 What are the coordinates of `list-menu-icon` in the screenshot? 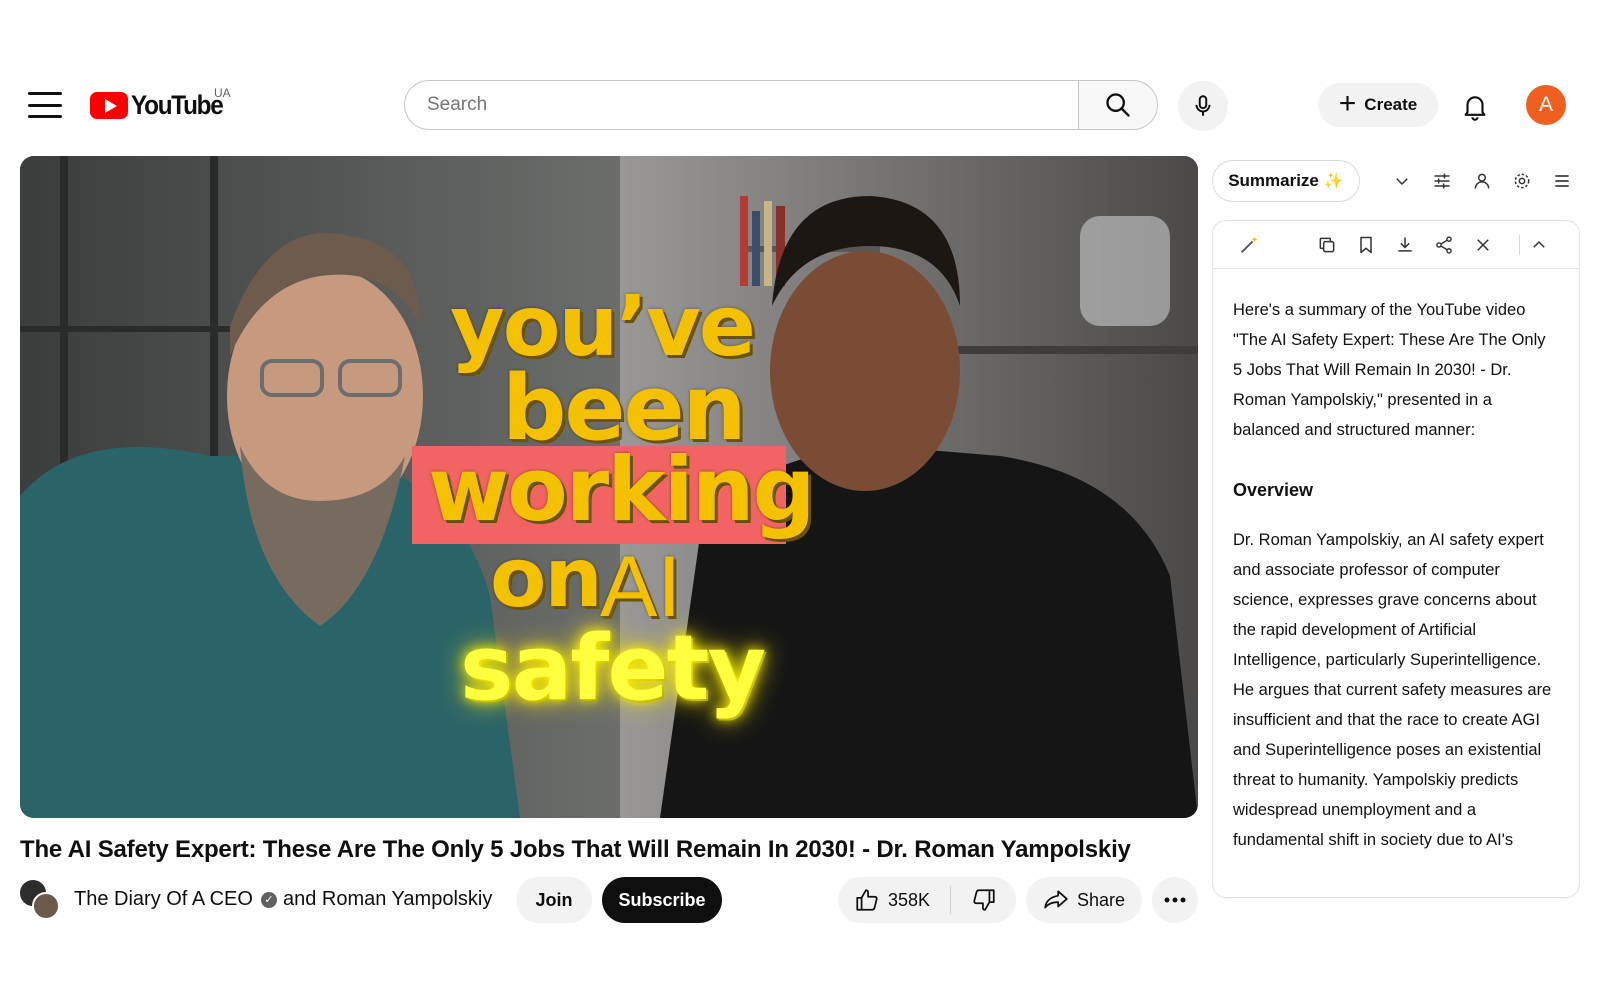 It's located at (1562, 181).